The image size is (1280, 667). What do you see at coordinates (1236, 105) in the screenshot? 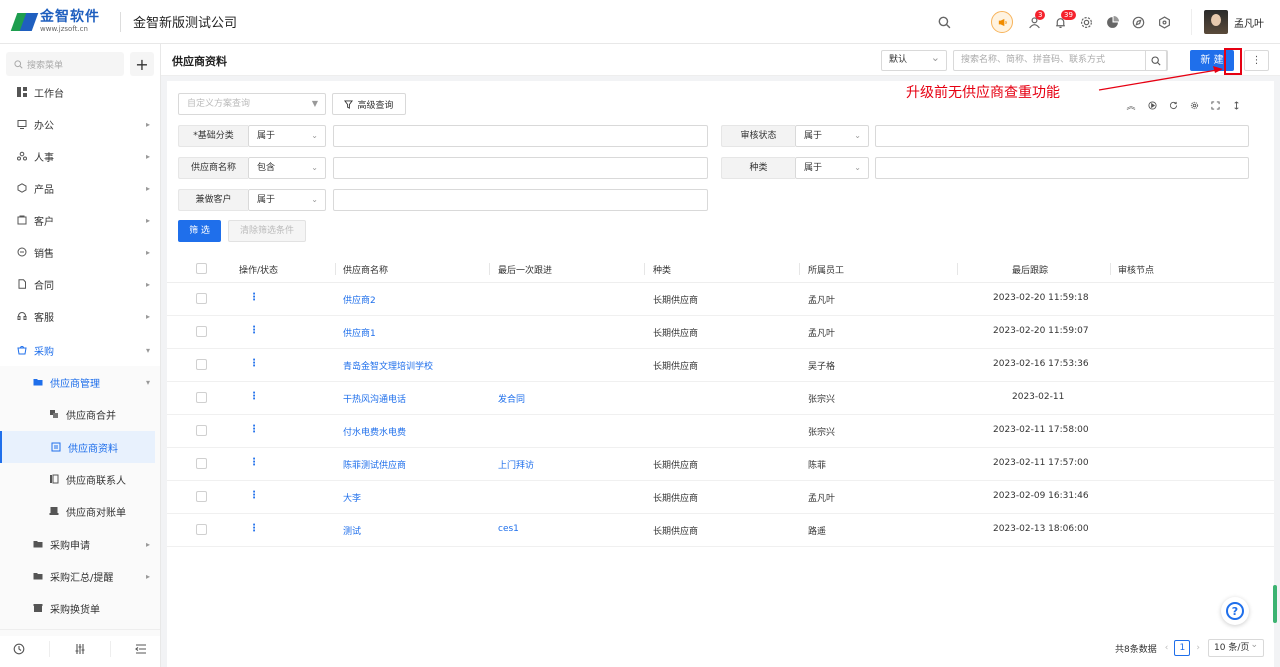
I see `column-height-icon` at bounding box center [1236, 105].